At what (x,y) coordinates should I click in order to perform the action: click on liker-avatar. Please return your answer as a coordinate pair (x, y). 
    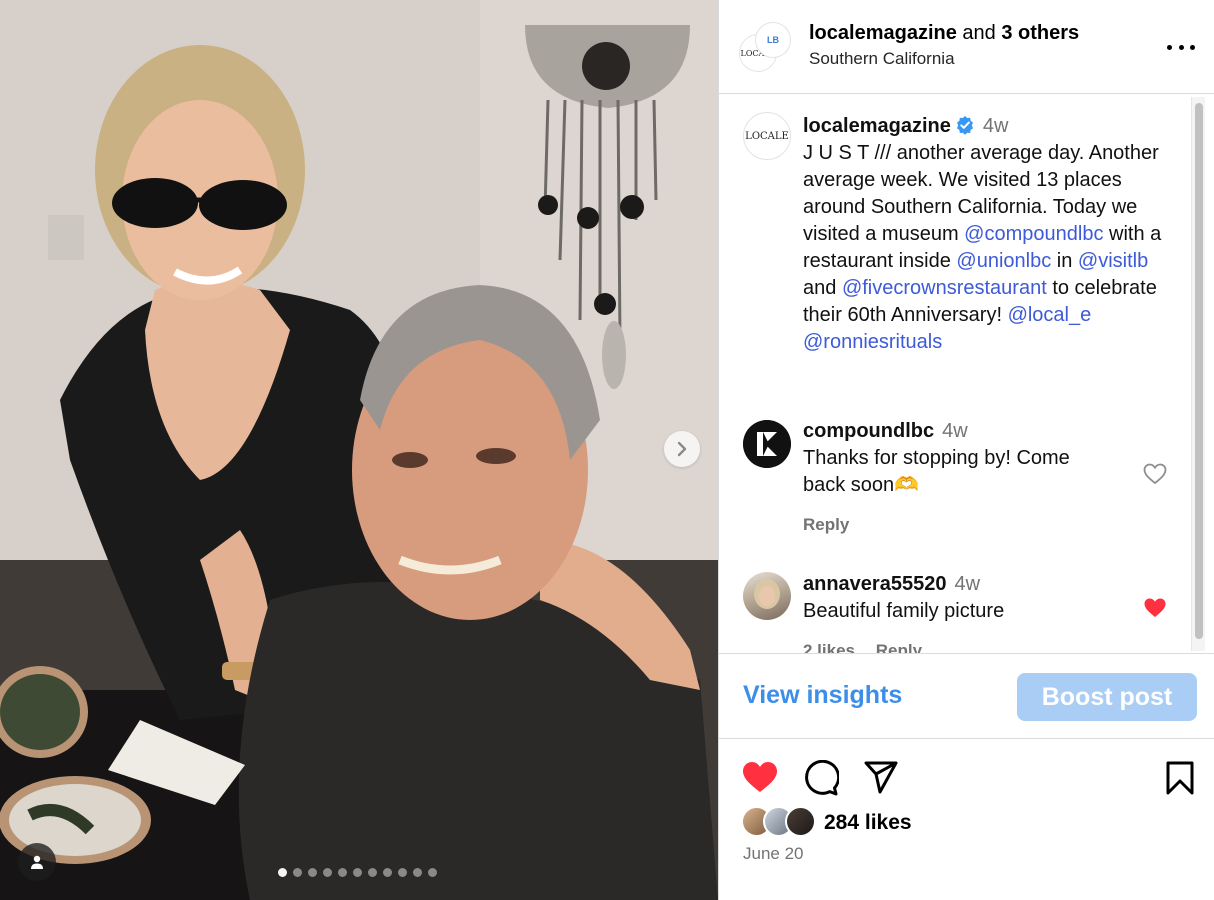
    Looking at the image, I should click on (800, 821).